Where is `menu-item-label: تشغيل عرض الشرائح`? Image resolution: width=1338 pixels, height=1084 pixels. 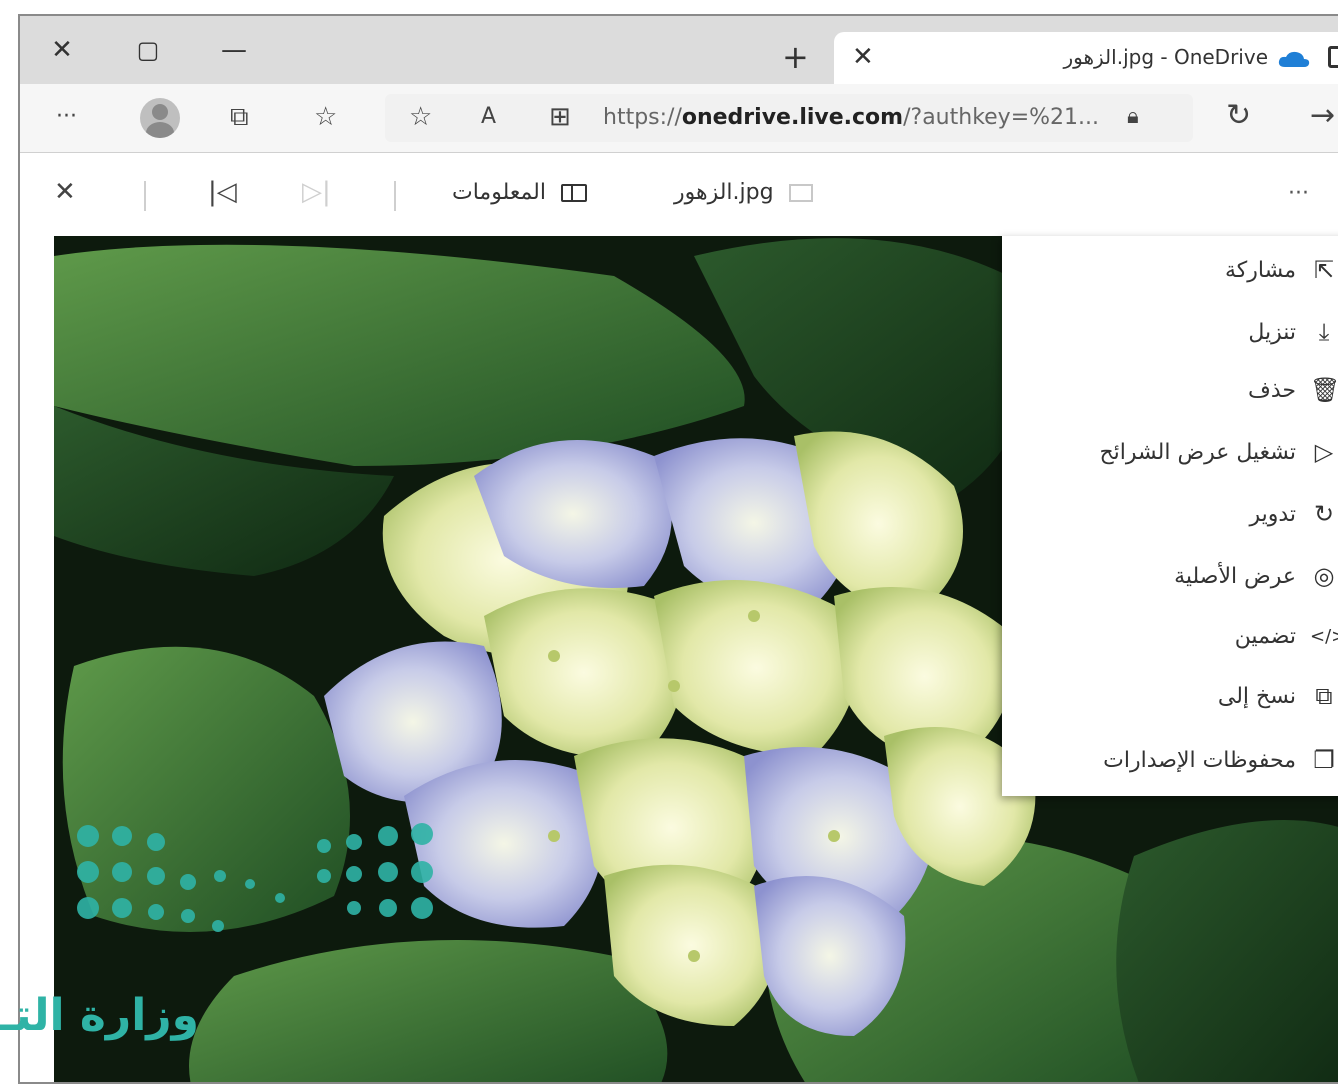 menu-item-label: تشغيل عرض الشرائح is located at coordinates (1197, 452).